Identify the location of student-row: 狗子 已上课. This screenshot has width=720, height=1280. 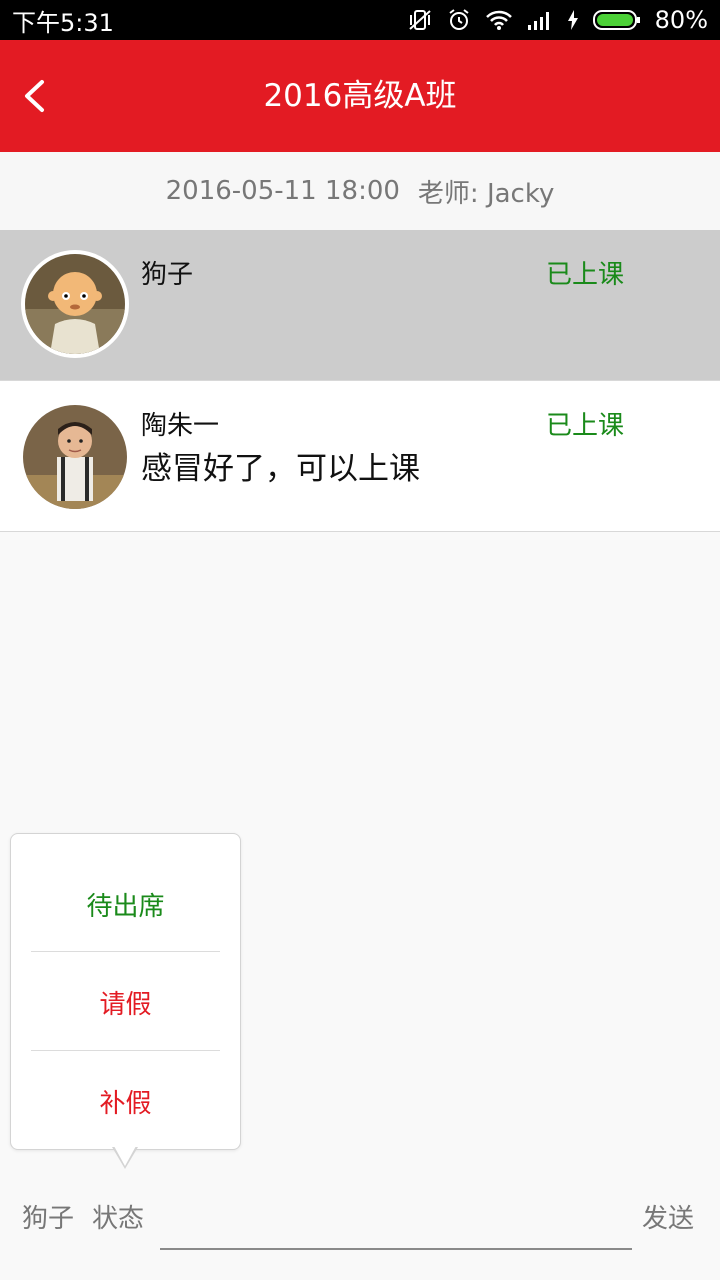
(360, 305).